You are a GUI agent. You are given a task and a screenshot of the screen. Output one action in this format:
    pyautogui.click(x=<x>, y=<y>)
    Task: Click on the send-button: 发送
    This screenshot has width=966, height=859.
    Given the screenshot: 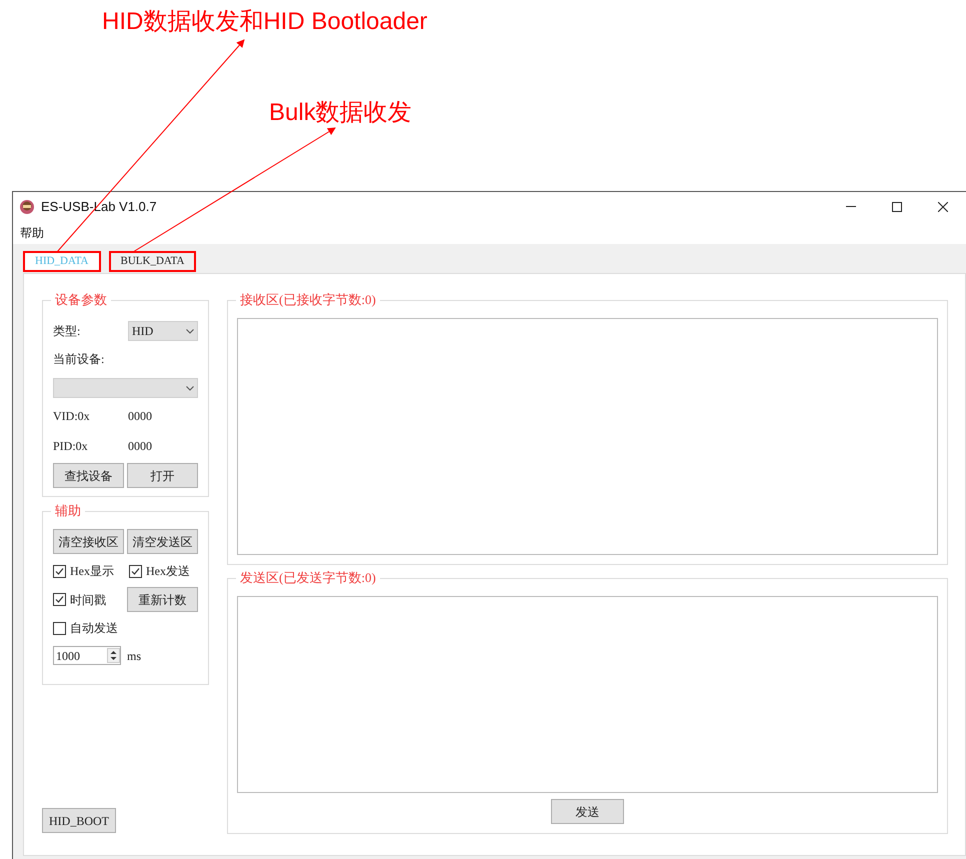 What is the action you would take?
    pyautogui.click(x=587, y=811)
    